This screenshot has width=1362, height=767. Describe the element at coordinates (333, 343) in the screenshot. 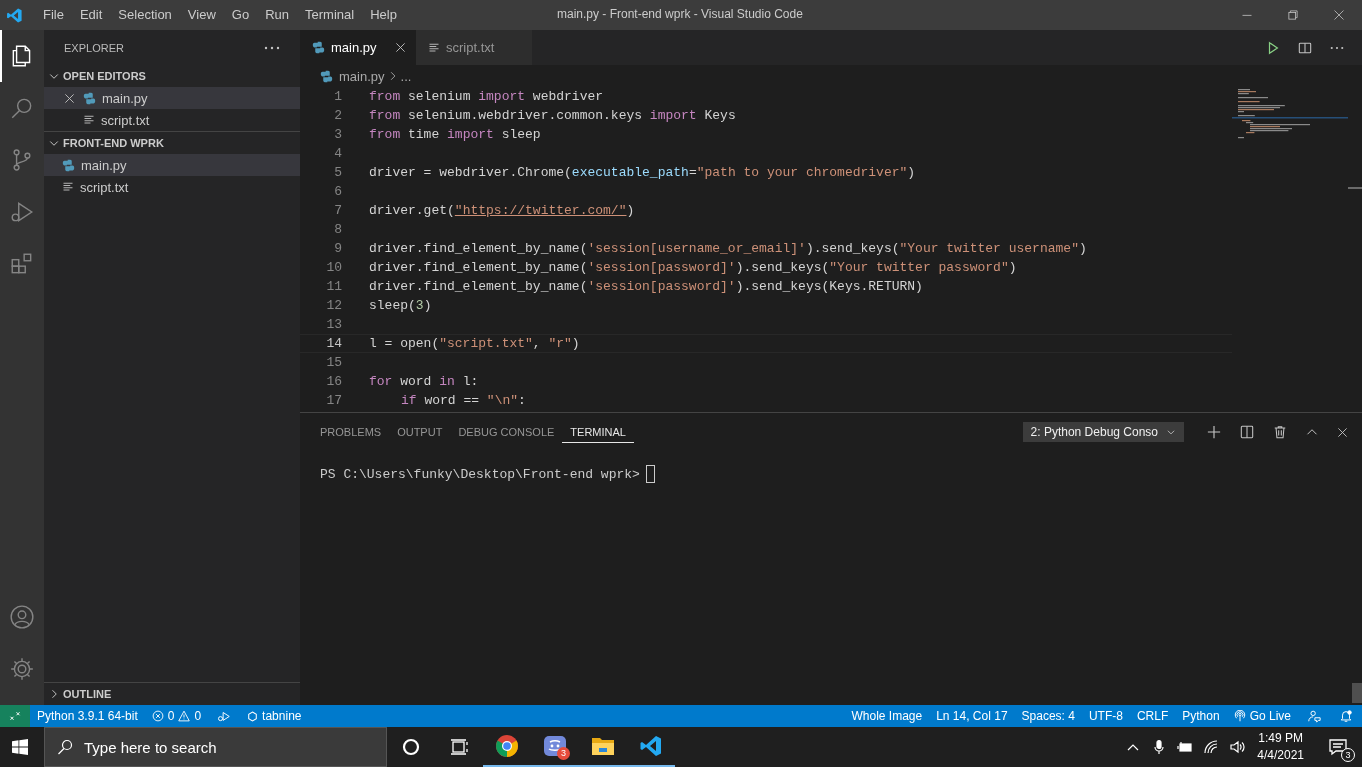

I see `line-number: 14` at that location.